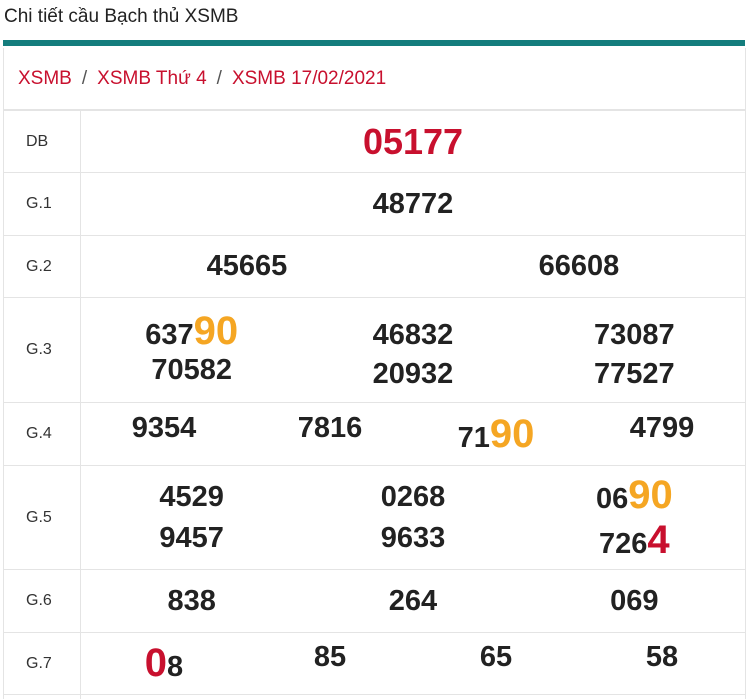 This screenshot has height=699, width=751. Describe the element at coordinates (121, 16) in the screenshot. I see `page-title: Chi tiết cầu Bạch thủ XSMB` at that location.